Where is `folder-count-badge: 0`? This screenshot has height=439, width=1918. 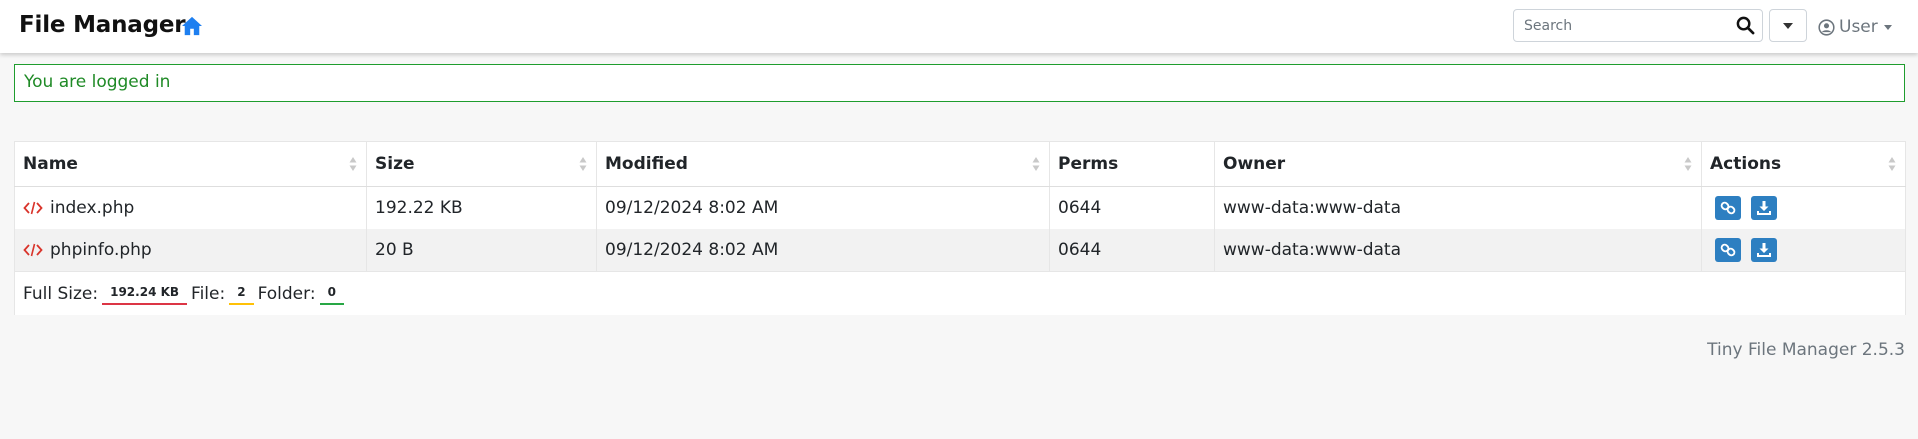 folder-count-badge: 0 is located at coordinates (331, 293).